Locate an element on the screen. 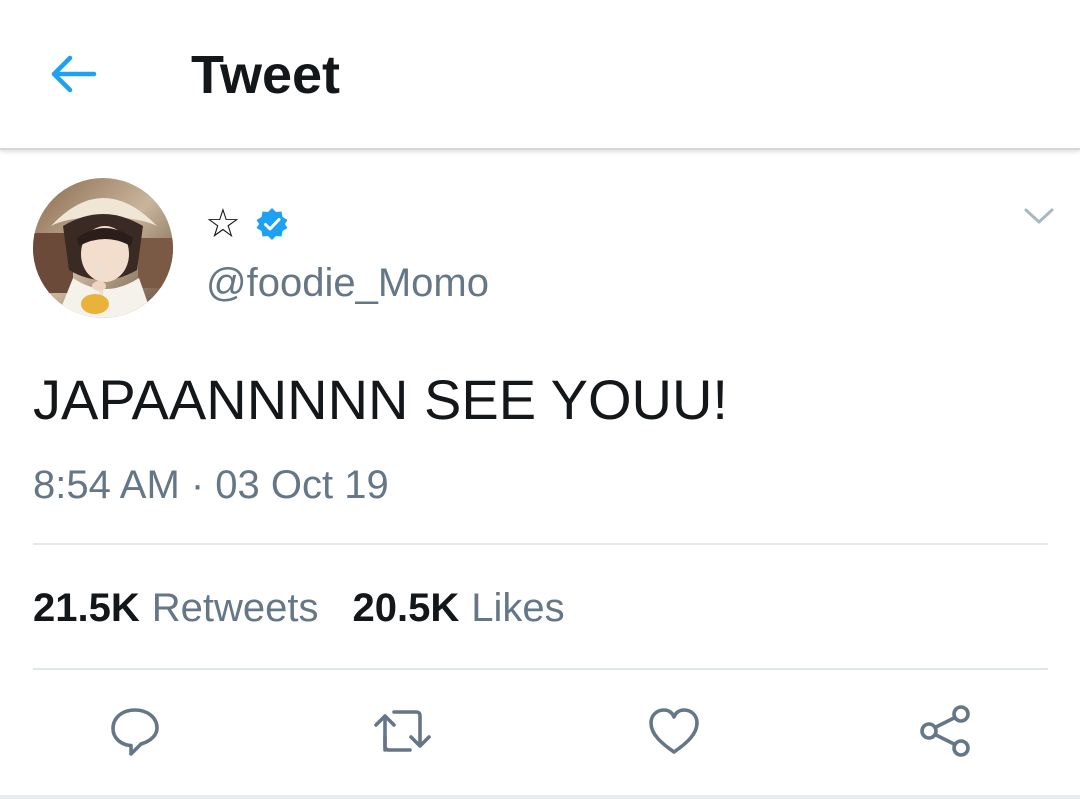 The height and width of the screenshot is (799, 1080). reply-icon is located at coordinates (135, 732).